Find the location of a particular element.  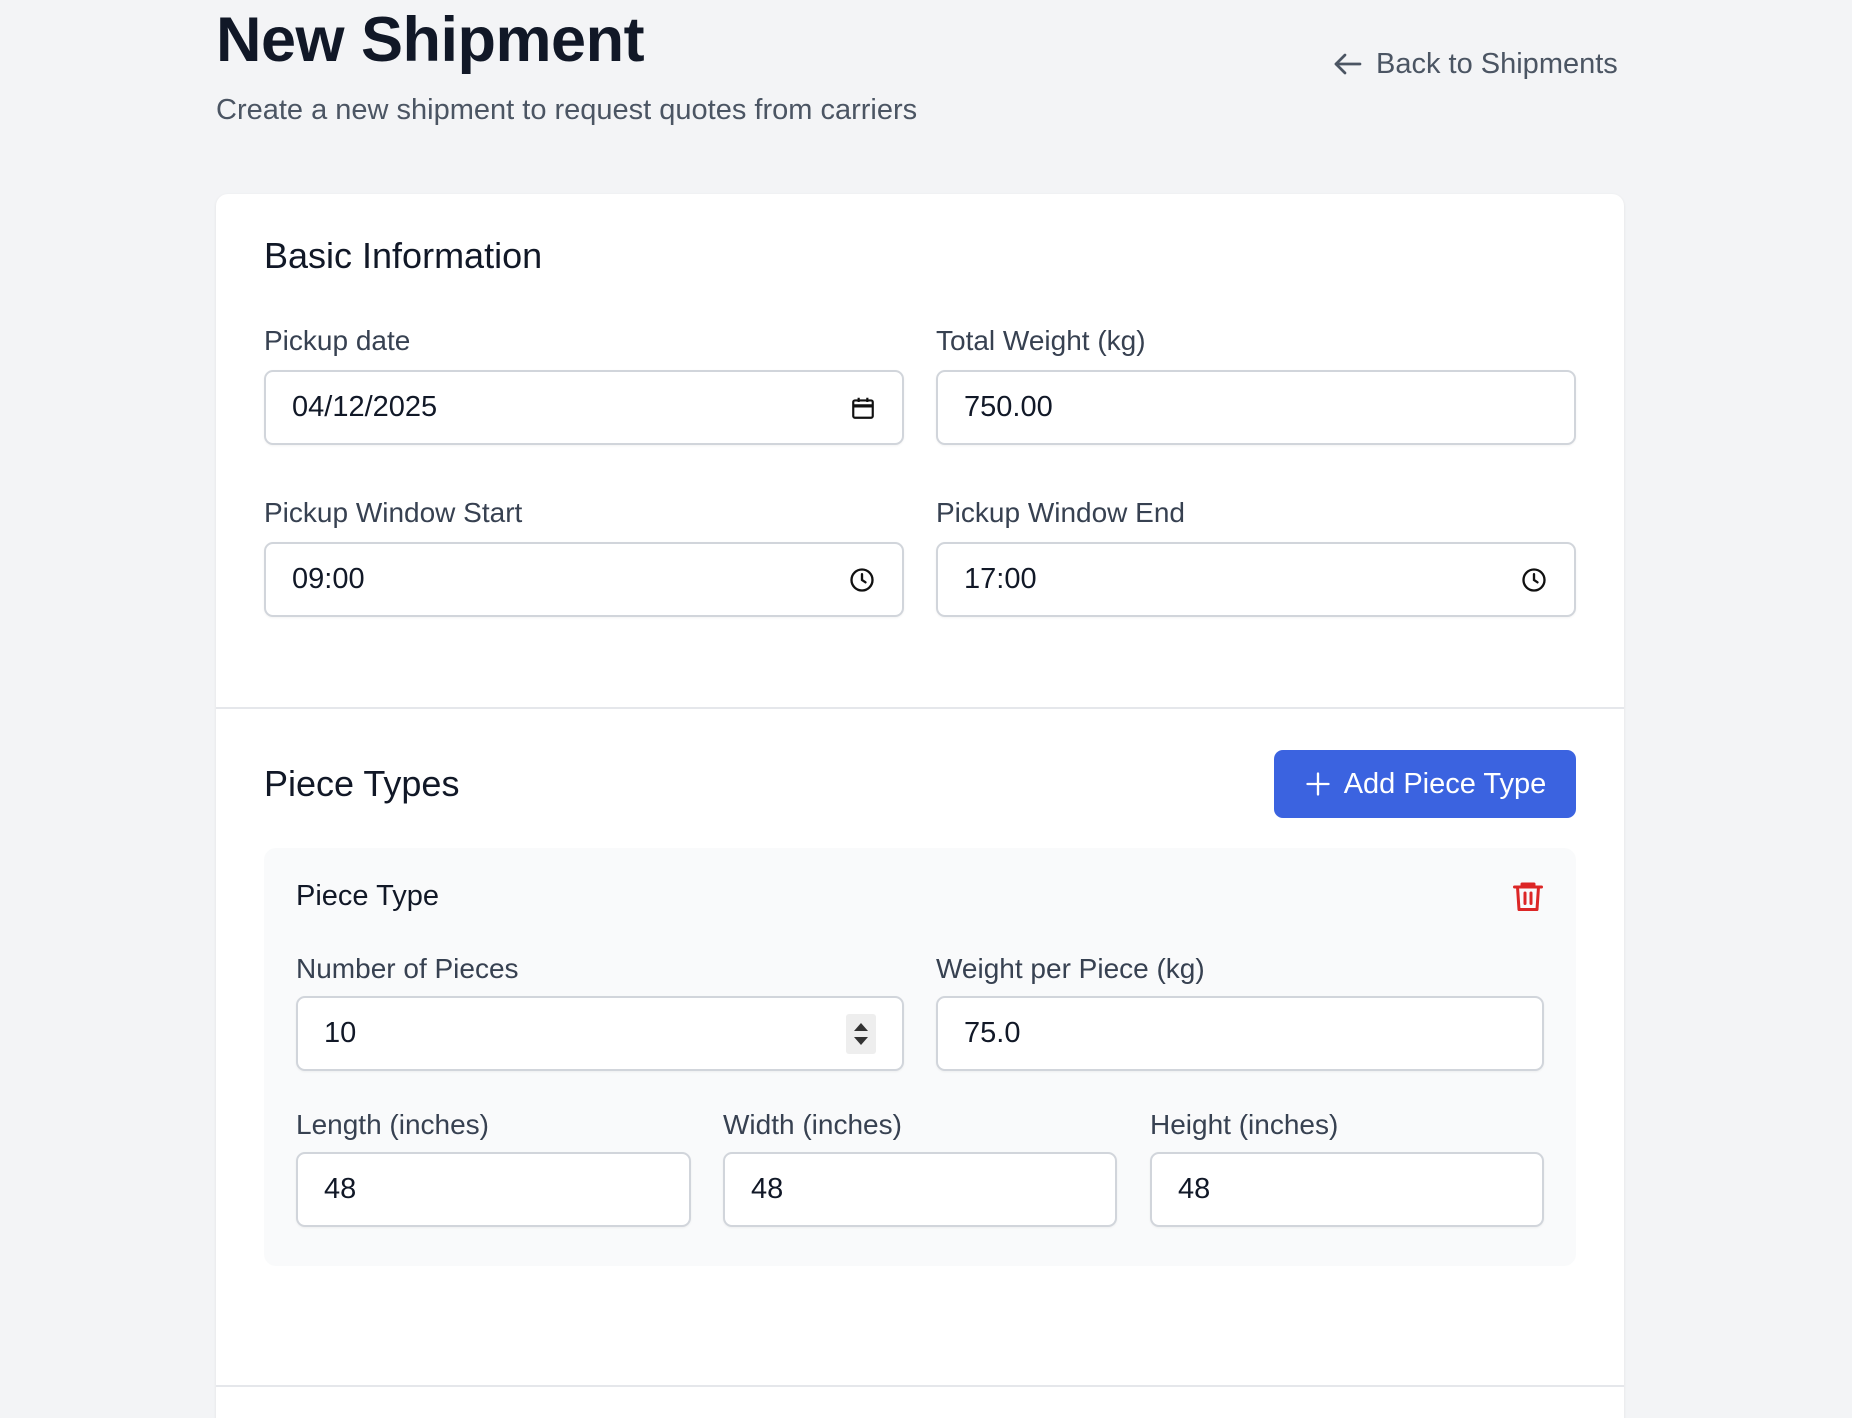

chevron-down-icon is located at coordinates (861, 1040).